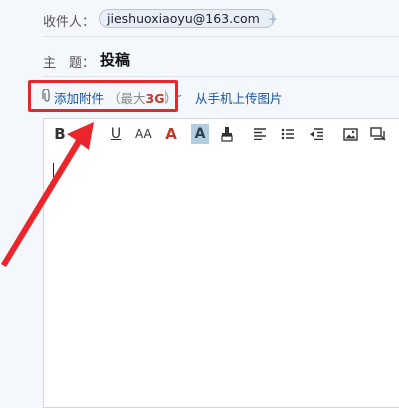  Describe the element at coordinates (183, 18) in the screenshot. I see `recipient-email: jieshuoxiaoyu@163.com` at that location.